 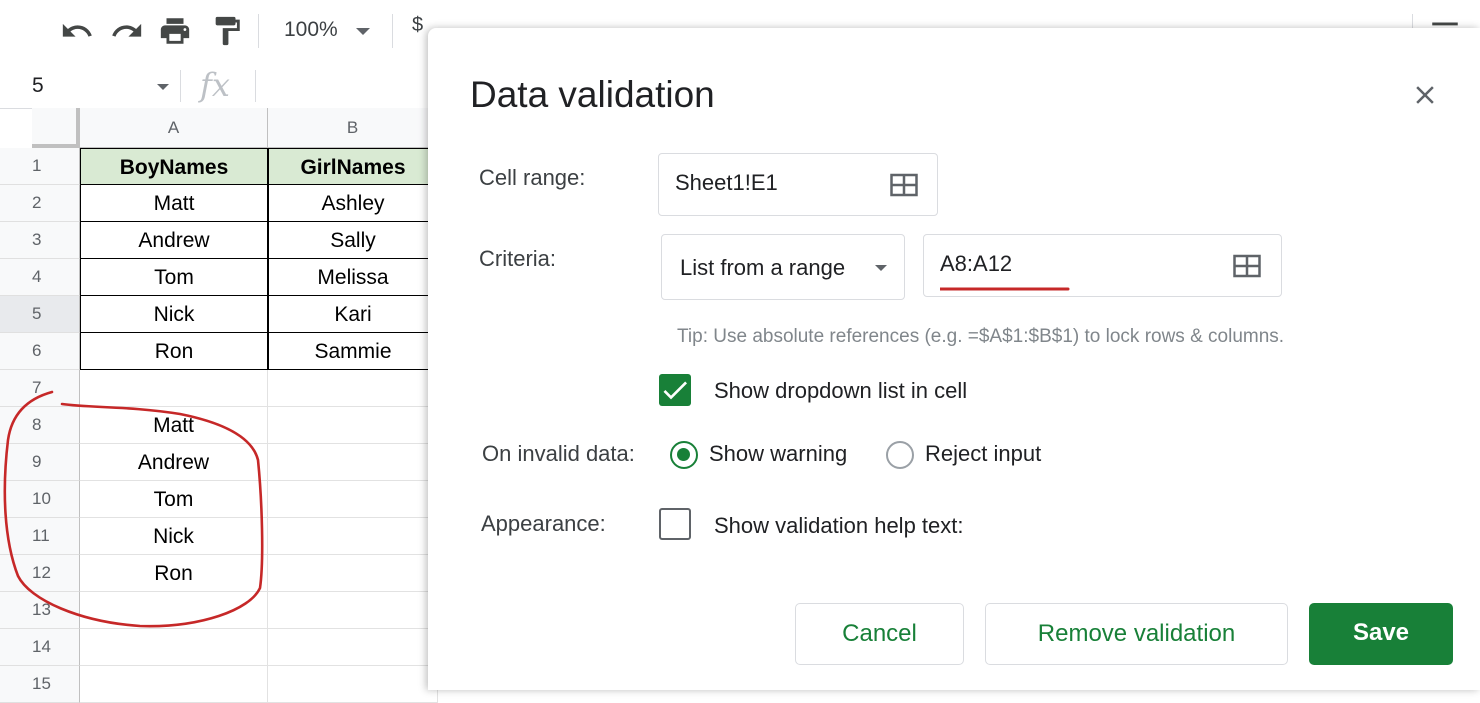 I want to click on reject-input-label: Reject input, so click(x=983, y=453).